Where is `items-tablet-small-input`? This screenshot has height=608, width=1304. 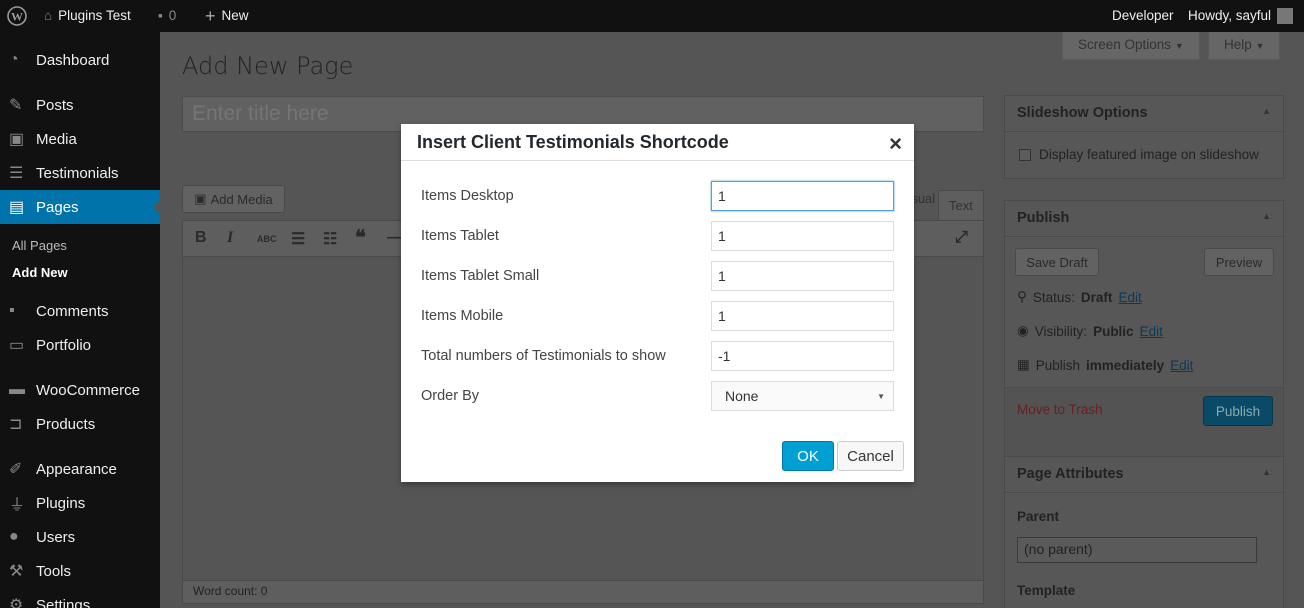 items-tablet-small-input is located at coordinates (802, 276).